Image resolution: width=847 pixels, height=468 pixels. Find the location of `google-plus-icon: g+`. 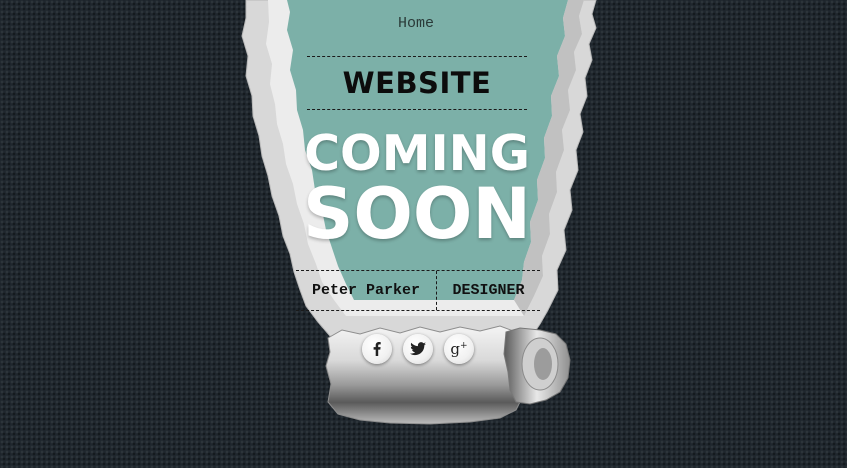

google-plus-icon: g+ is located at coordinates (459, 348).